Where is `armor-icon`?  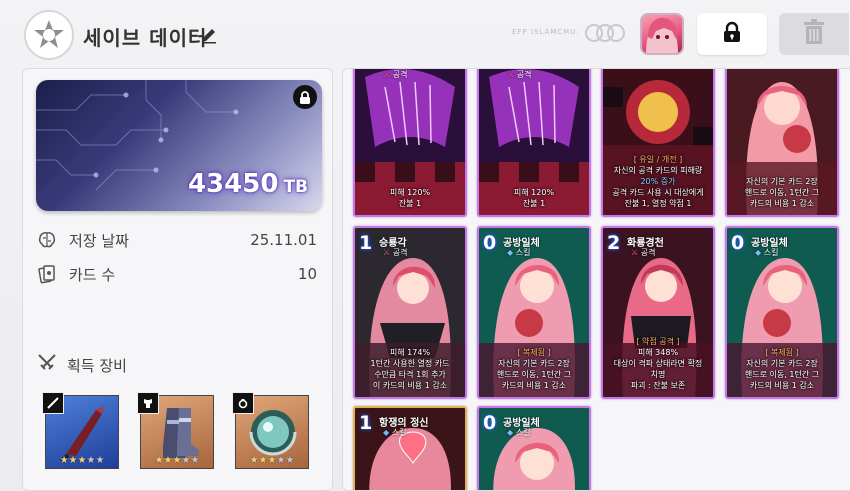
armor-icon is located at coordinates (148, 403).